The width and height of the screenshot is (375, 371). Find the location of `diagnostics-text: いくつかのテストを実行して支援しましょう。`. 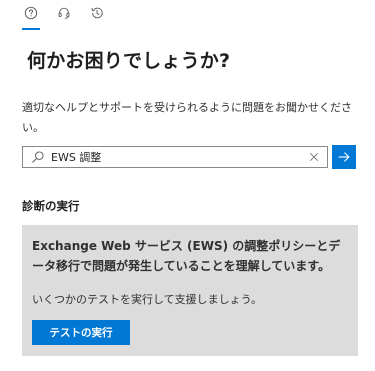

diagnostics-text: いくつかのテストを実行して支援しましょう。 is located at coordinates (147, 299).